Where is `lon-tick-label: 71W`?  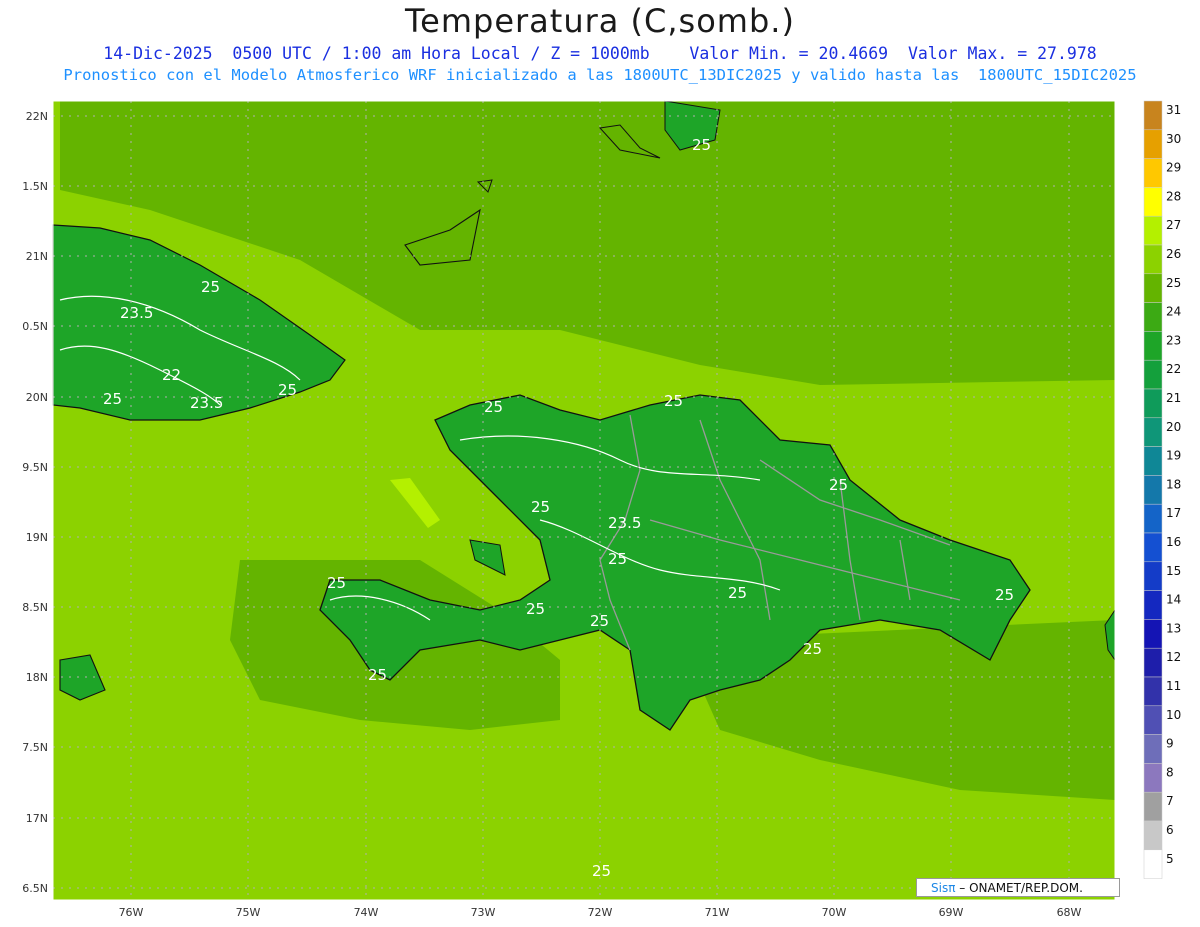 lon-tick-label: 71W is located at coordinates (717, 912).